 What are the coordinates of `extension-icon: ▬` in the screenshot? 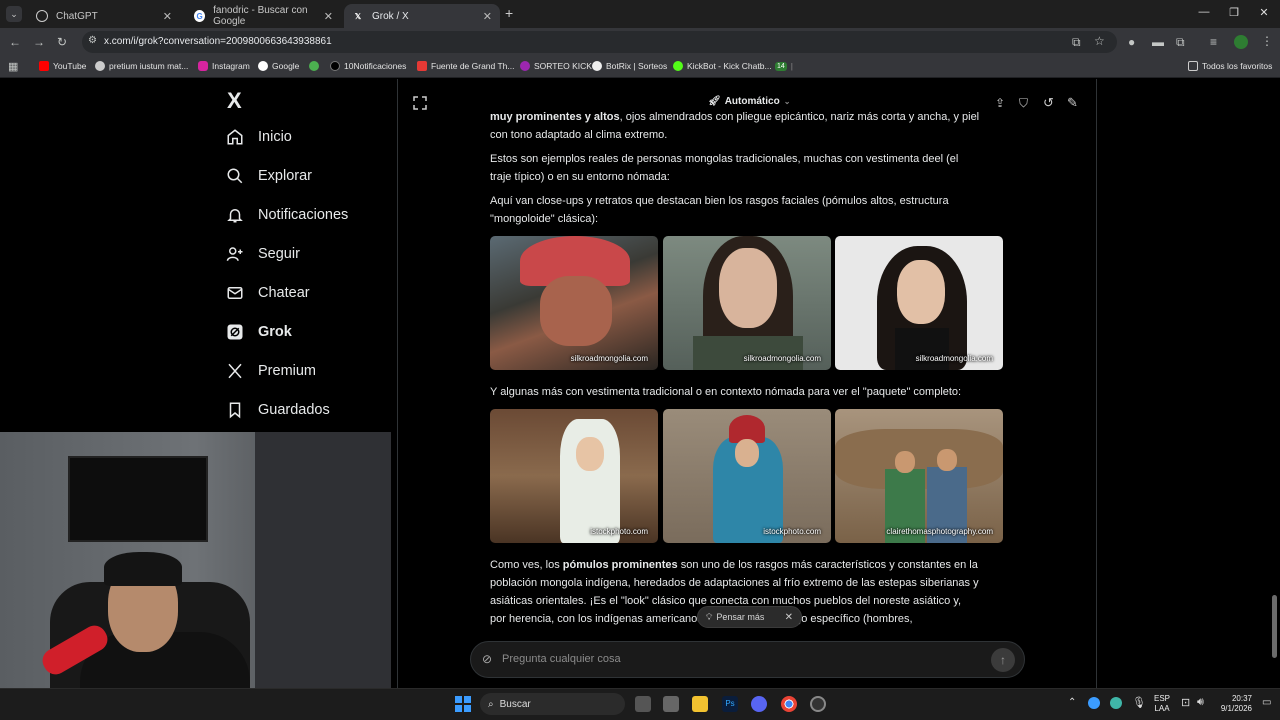 It's located at (1158, 42).